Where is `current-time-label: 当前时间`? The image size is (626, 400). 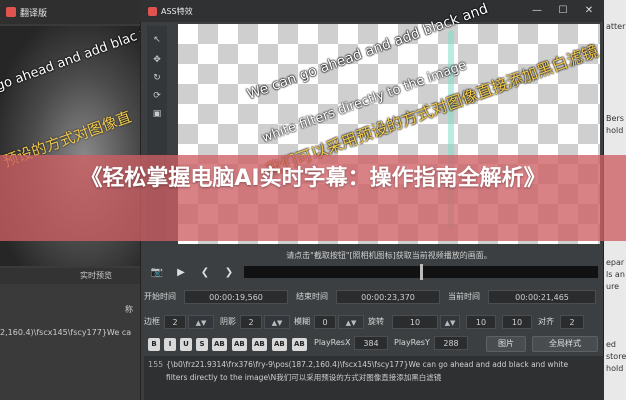 current-time-label: 当前时间 is located at coordinates (464, 296).